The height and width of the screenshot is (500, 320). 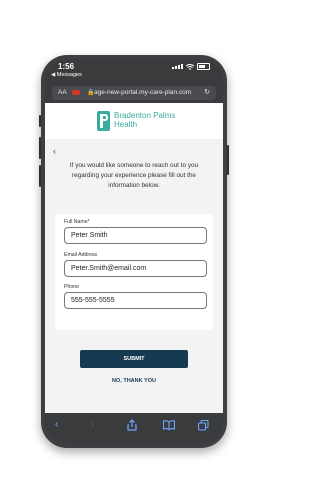 I want to click on header: Bradenton Palms Health, so click(x=134, y=121).